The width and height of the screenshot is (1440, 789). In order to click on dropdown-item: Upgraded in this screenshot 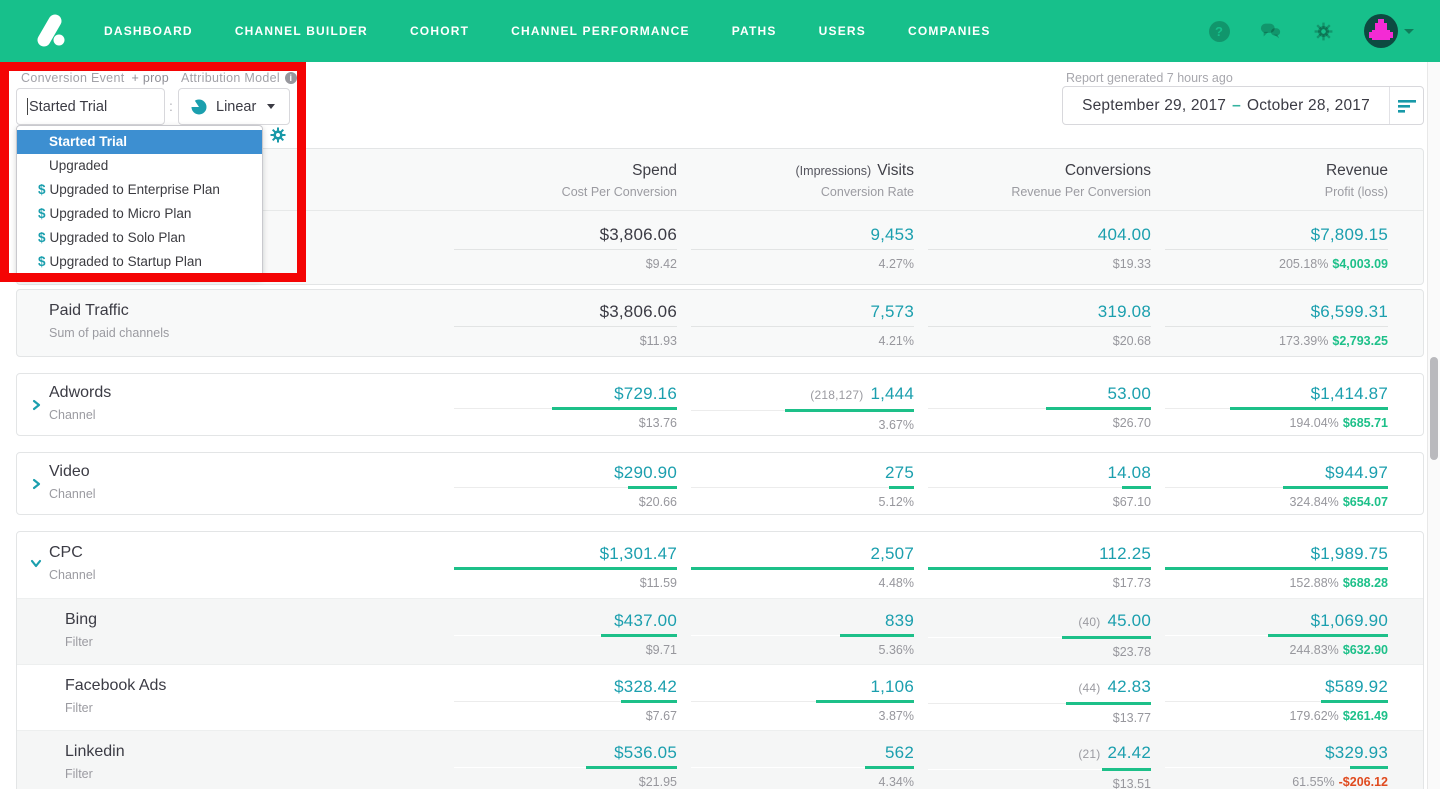, I will do `click(139, 166)`.